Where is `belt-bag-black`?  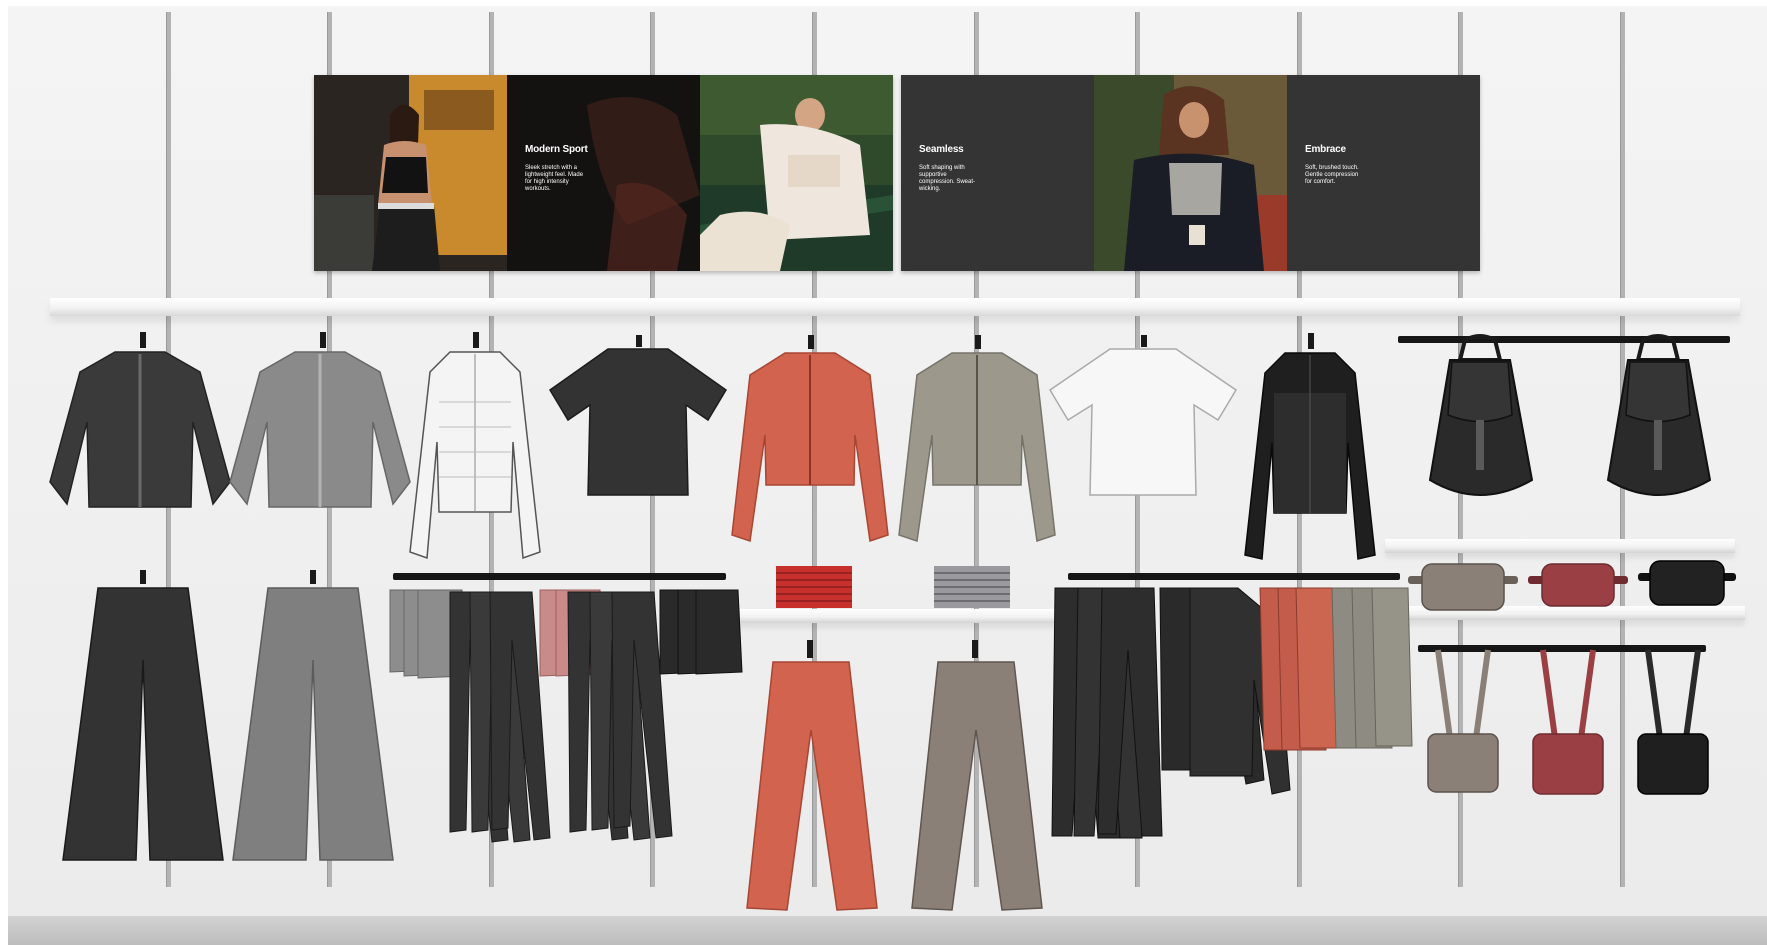 belt-bag-black is located at coordinates (1687, 583).